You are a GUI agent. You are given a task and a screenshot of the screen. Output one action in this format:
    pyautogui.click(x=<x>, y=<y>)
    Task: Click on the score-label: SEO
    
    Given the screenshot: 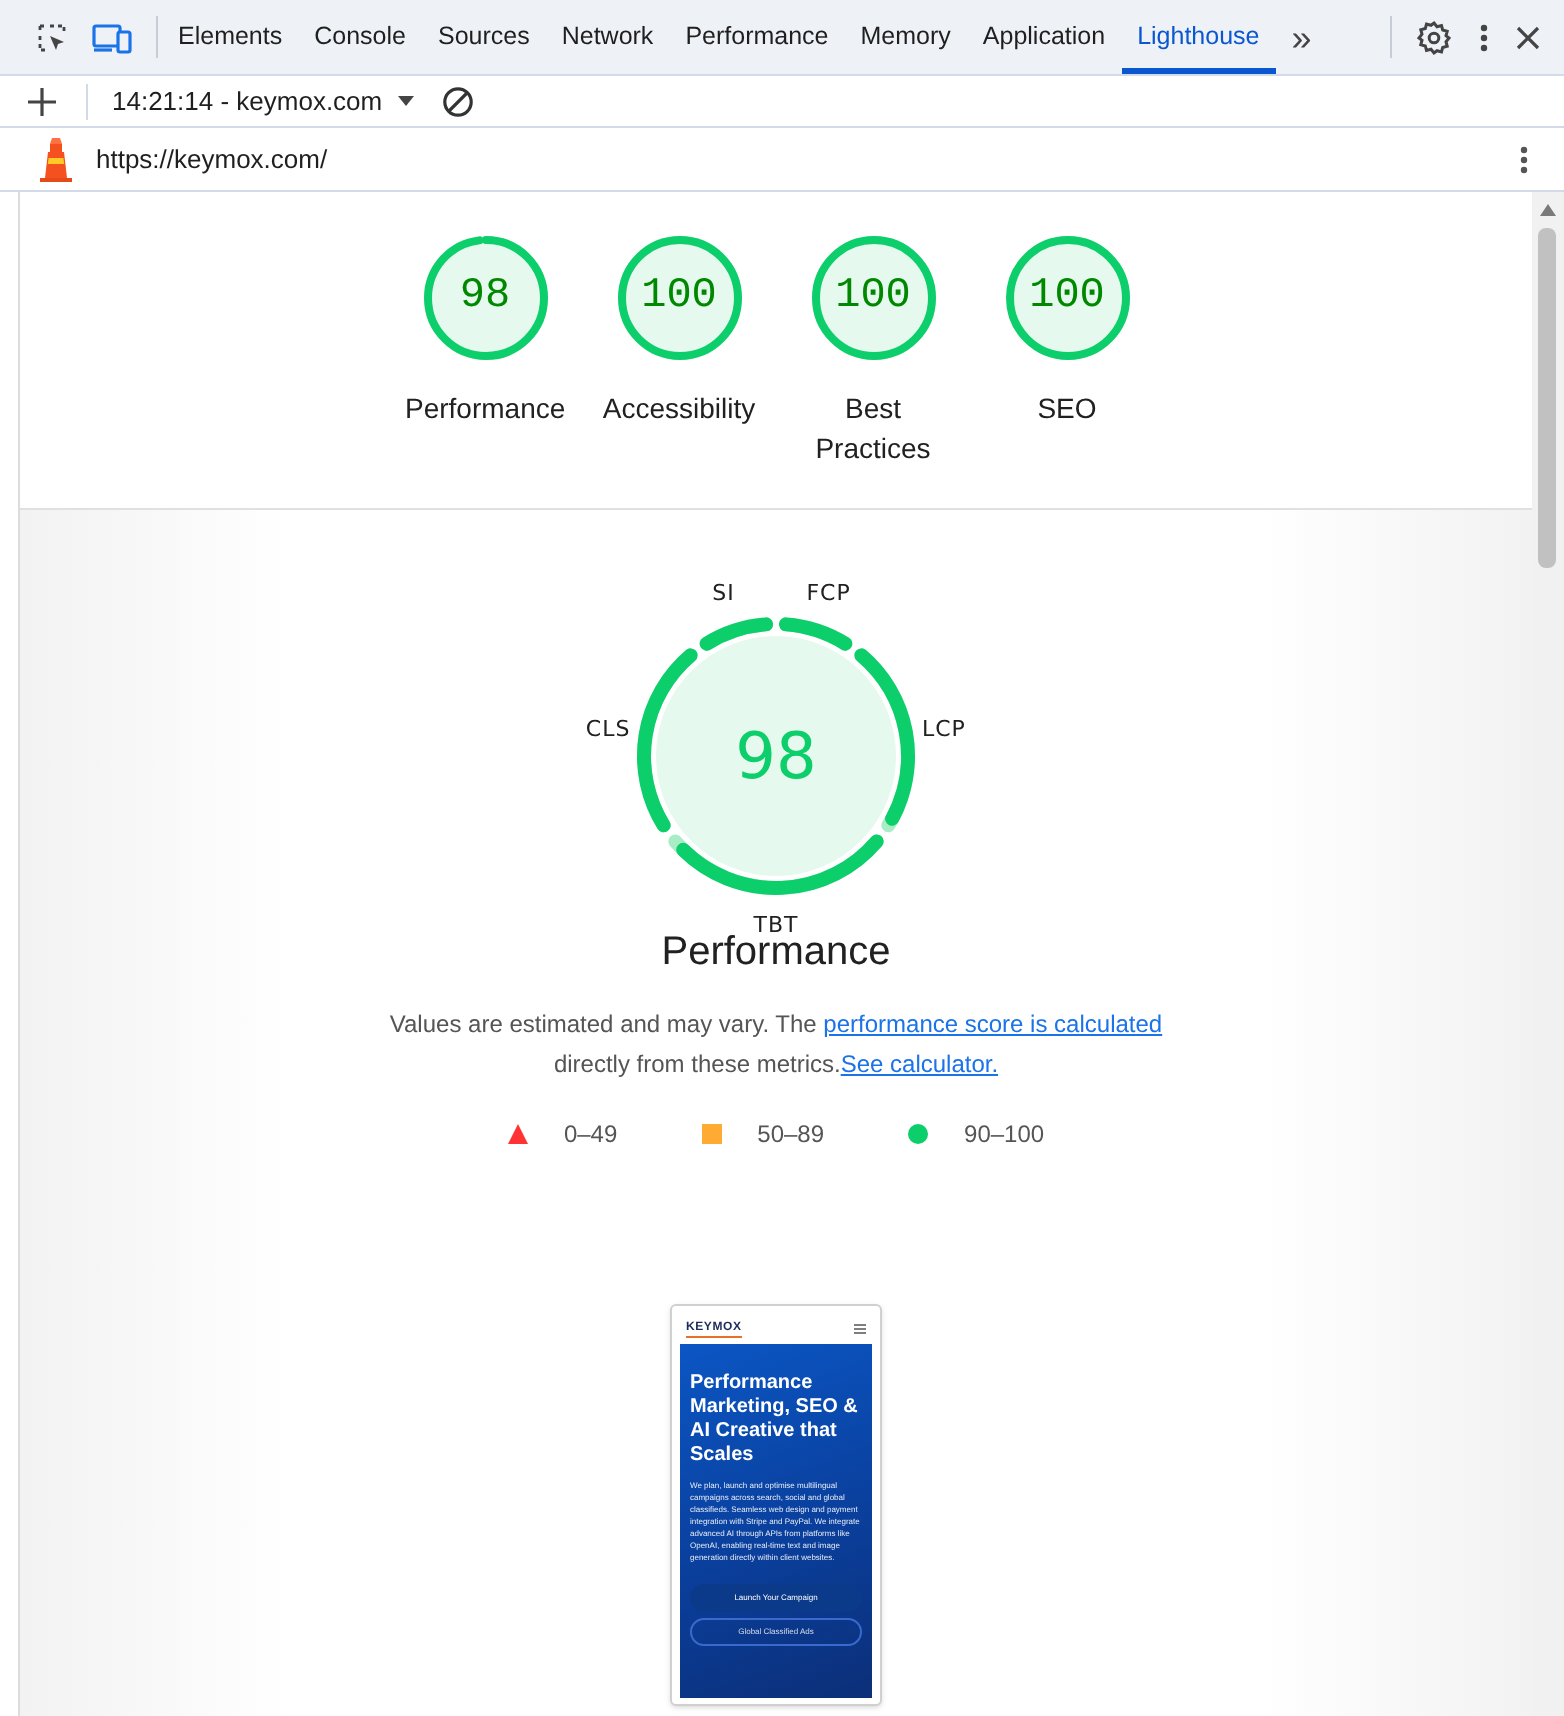 What is the action you would take?
    pyautogui.click(x=1067, y=408)
    